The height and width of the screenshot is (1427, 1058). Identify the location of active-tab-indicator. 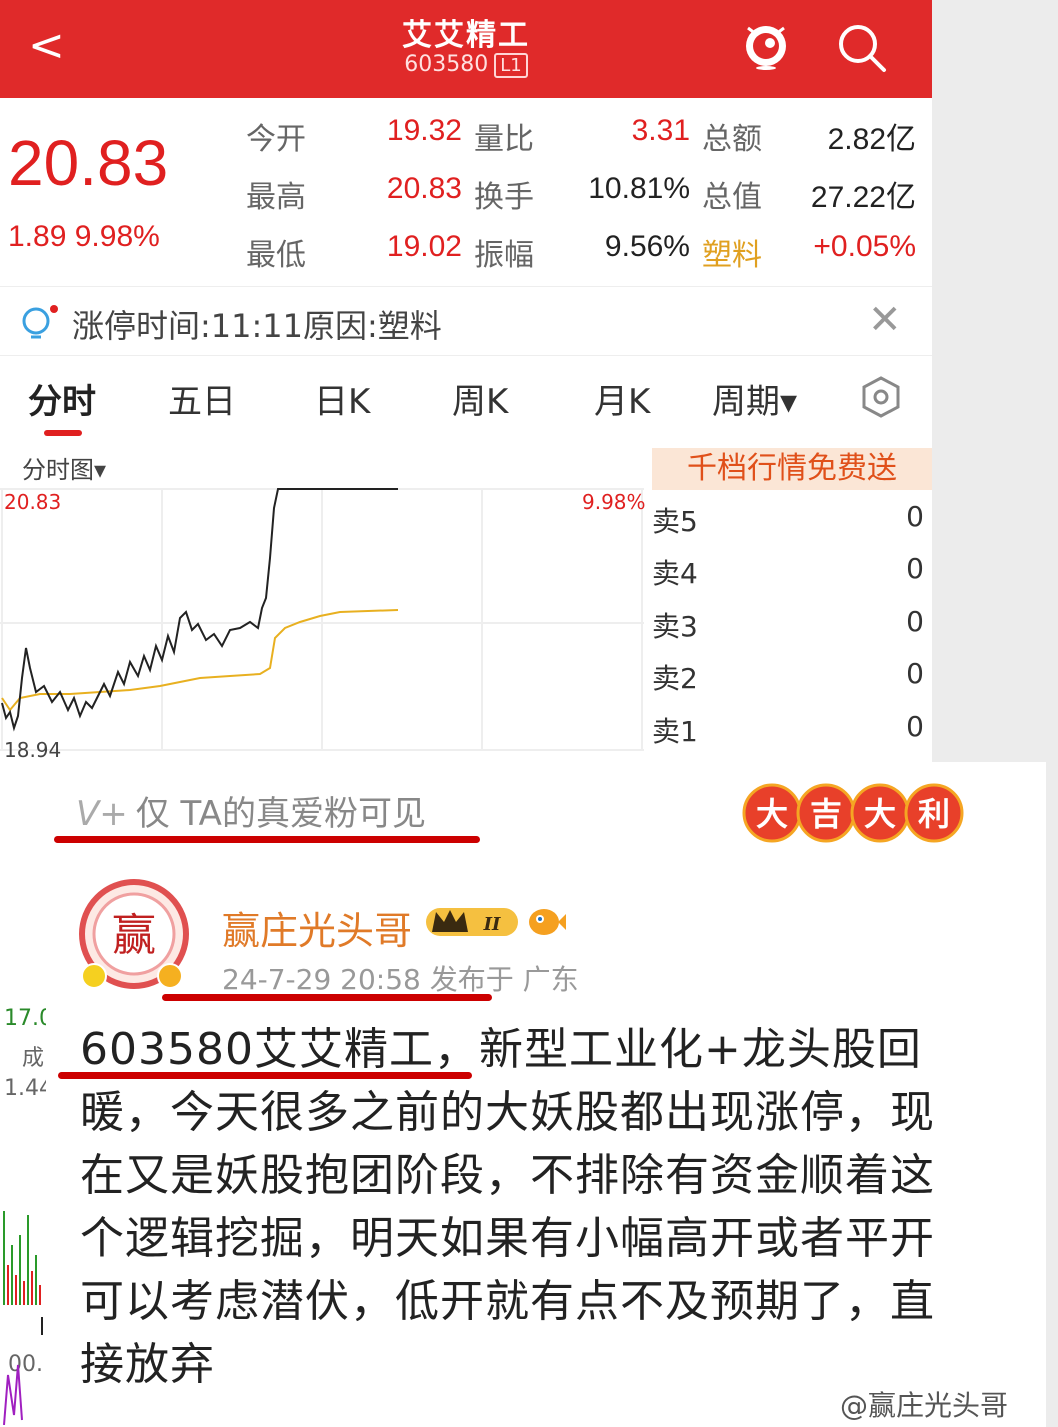
(63, 433).